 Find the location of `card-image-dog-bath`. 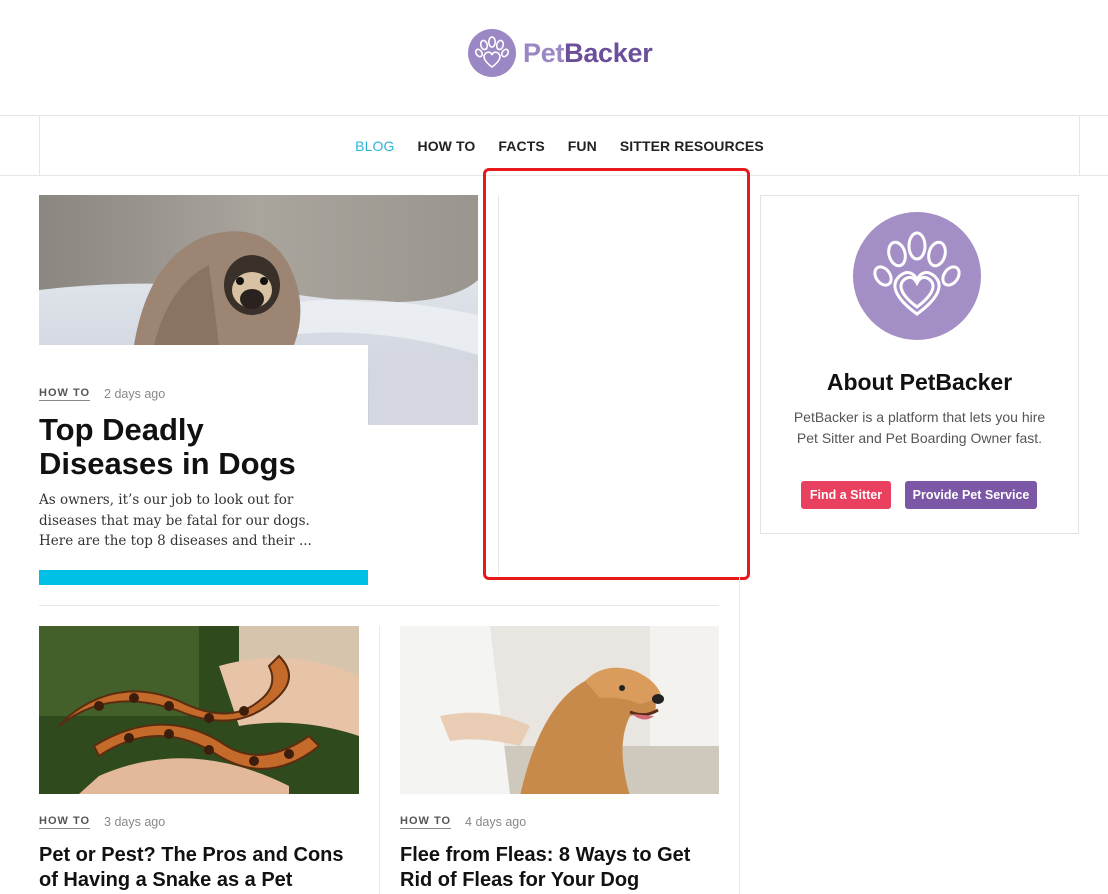

card-image-dog-bath is located at coordinates (559, 710).